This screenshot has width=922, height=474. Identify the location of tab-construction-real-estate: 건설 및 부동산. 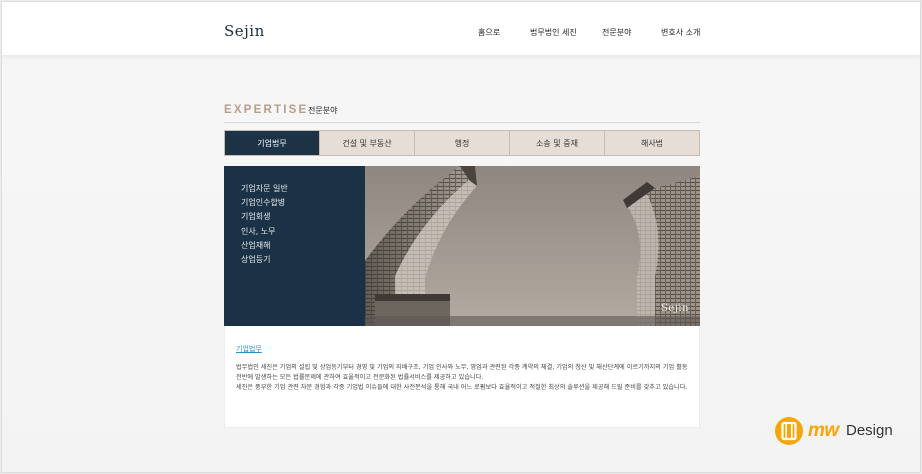
(366, 143).